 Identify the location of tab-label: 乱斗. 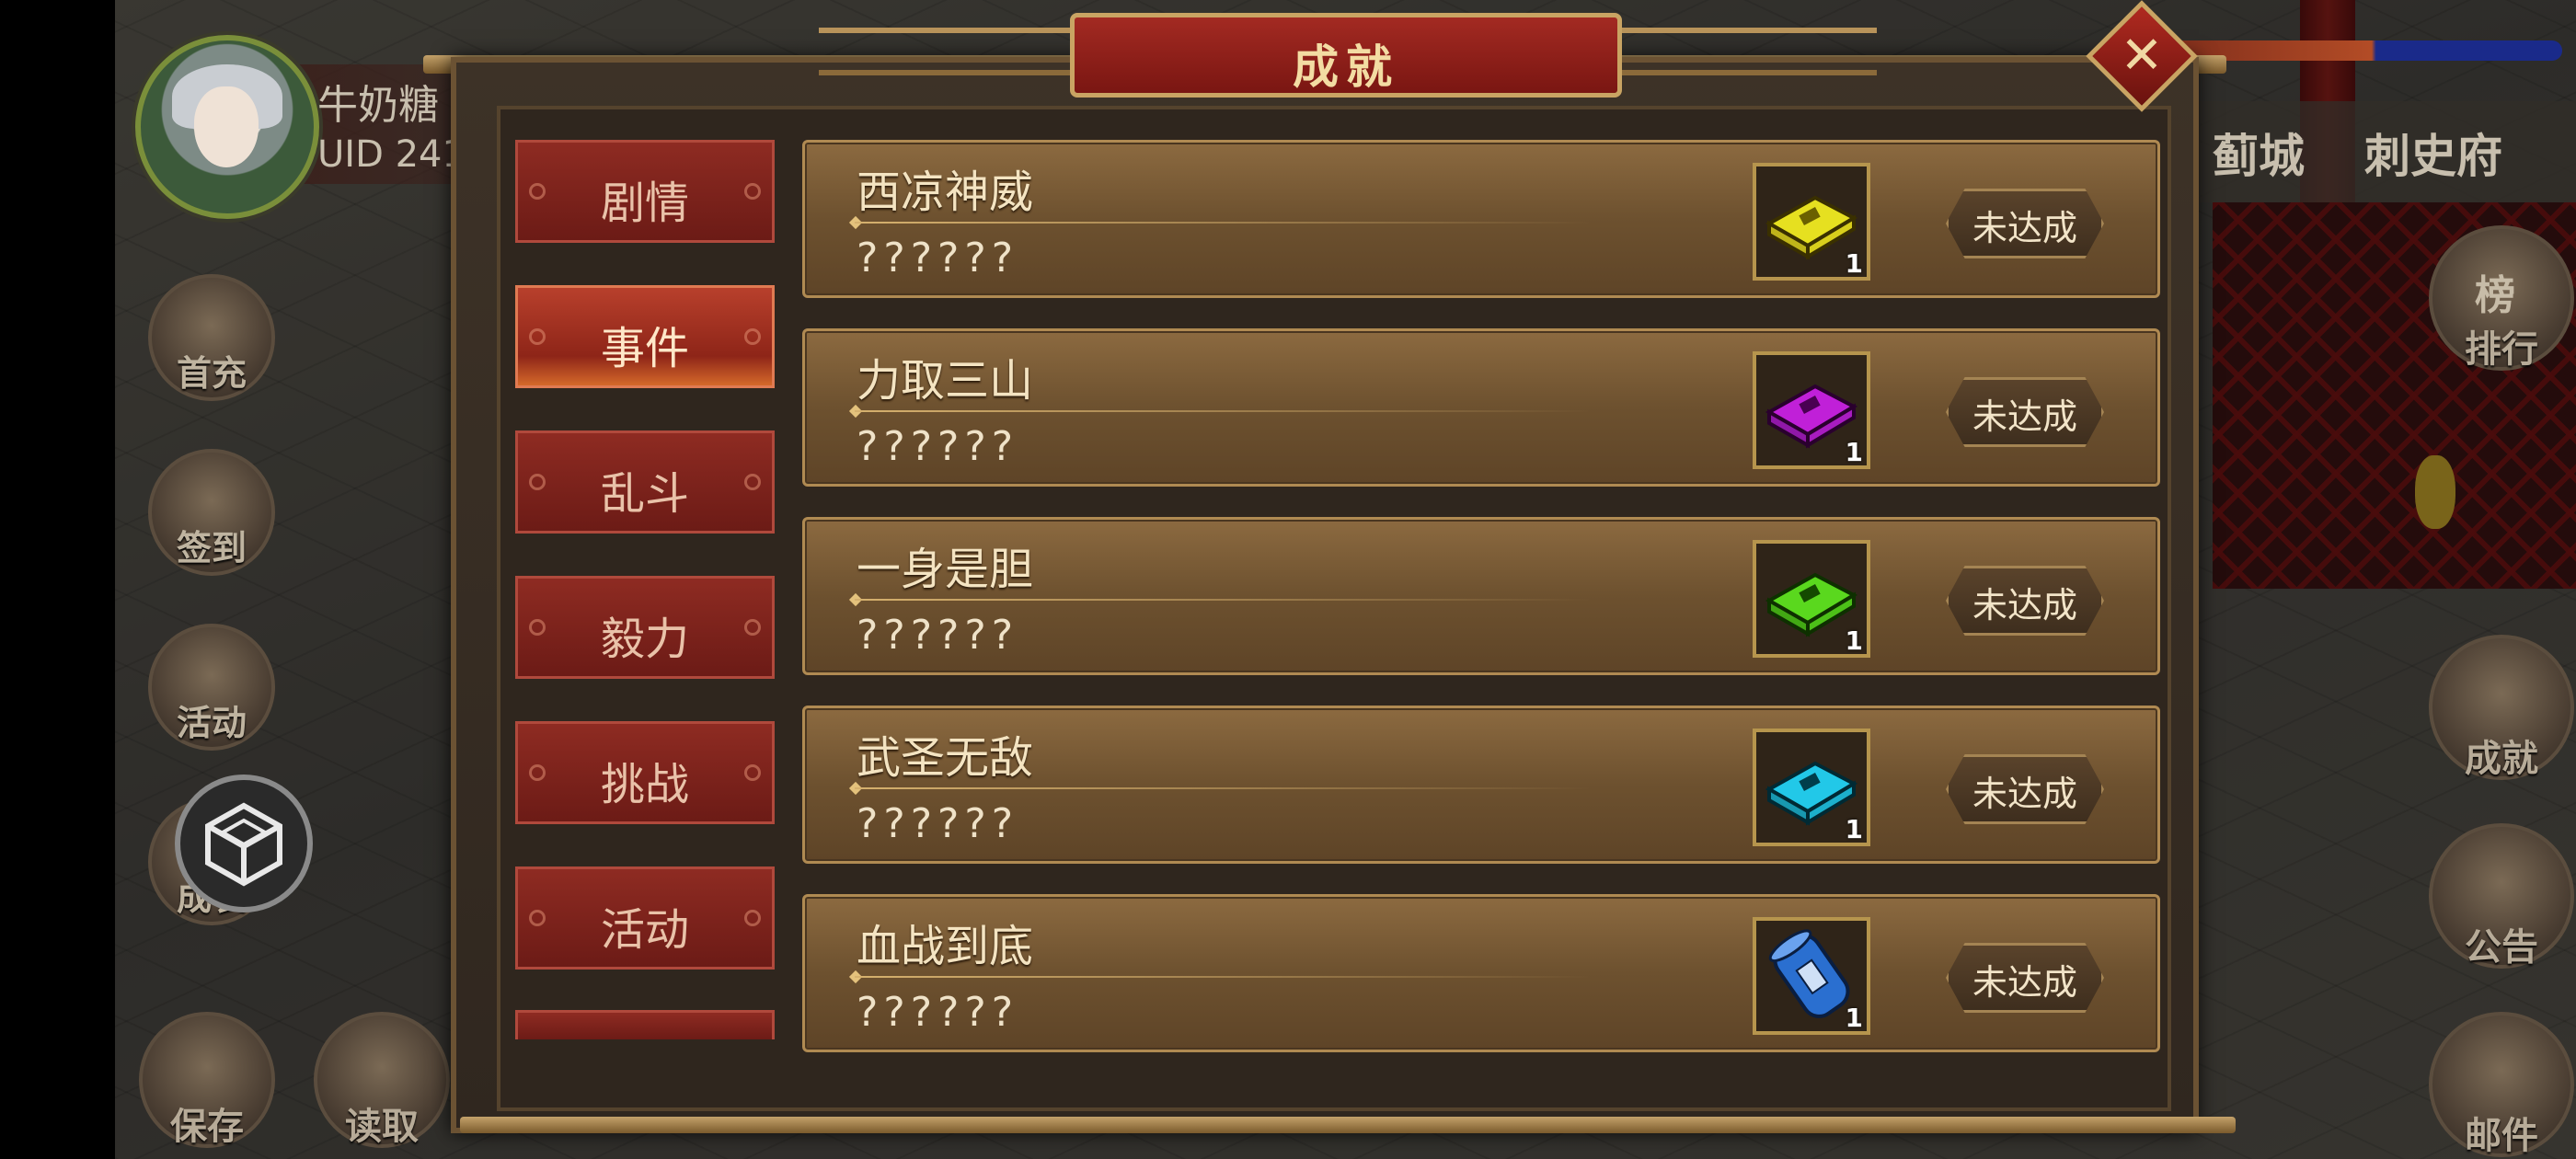
(644, 494).